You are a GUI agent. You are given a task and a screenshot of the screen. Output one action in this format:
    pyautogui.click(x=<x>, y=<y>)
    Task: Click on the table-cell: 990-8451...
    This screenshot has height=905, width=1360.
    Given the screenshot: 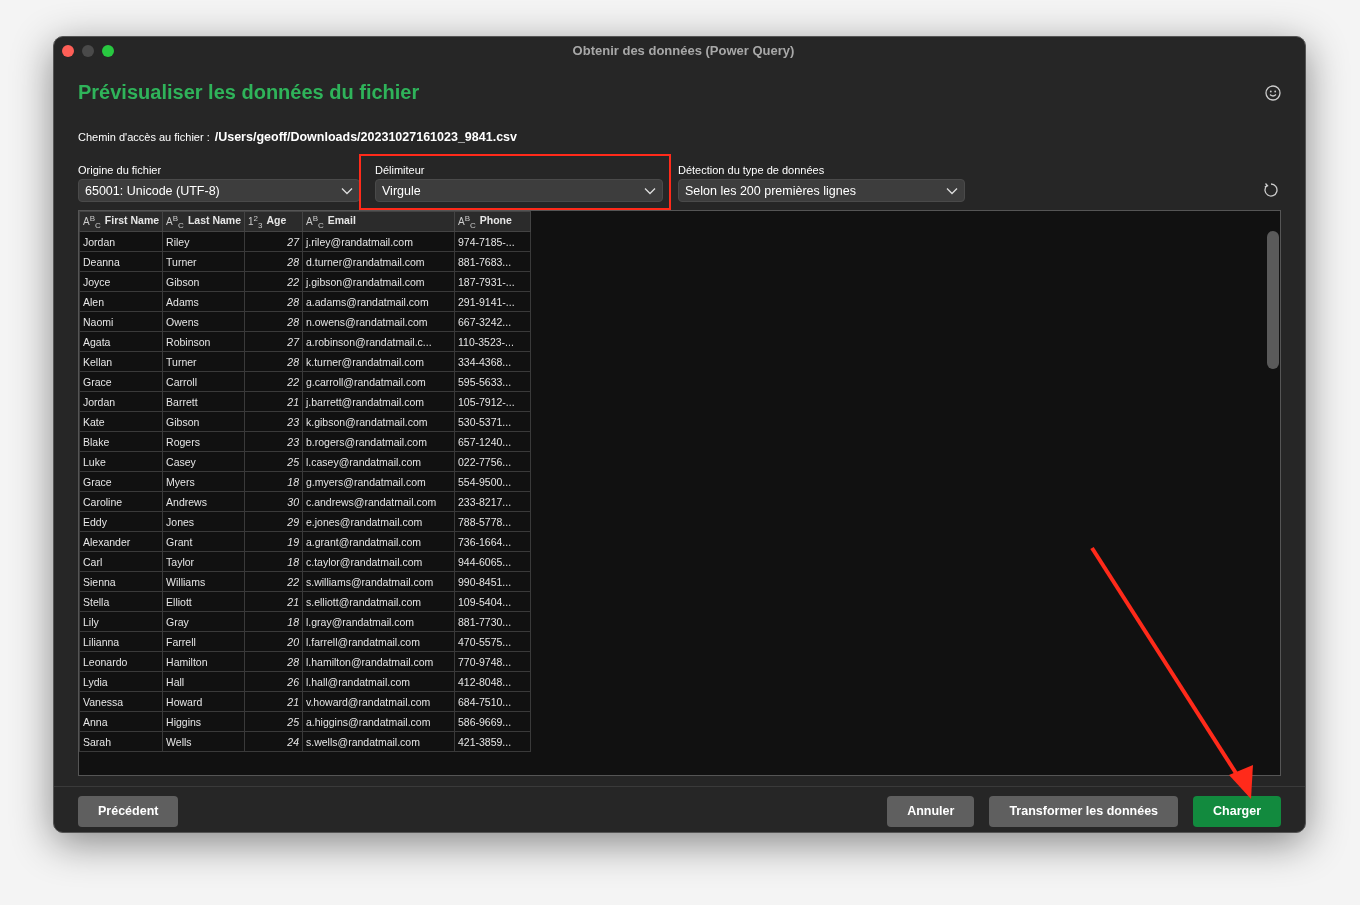 What is the action you would take?
    pyautogui.click(x=492, y=581)
    